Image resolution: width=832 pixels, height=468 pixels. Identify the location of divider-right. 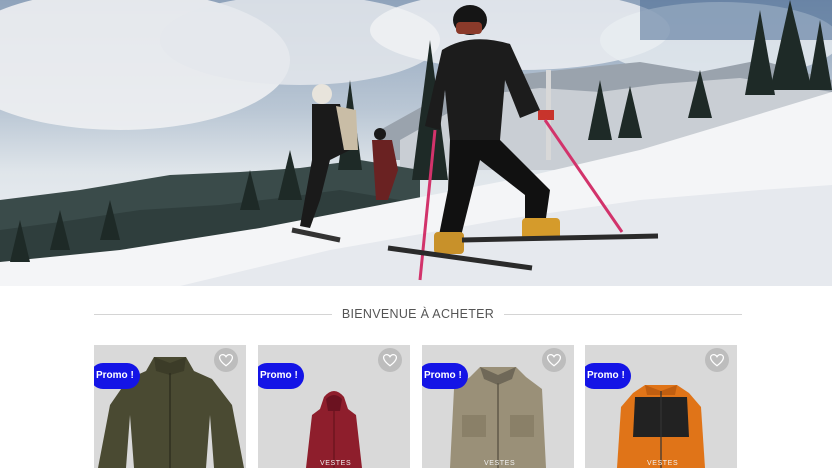
(623, 314).